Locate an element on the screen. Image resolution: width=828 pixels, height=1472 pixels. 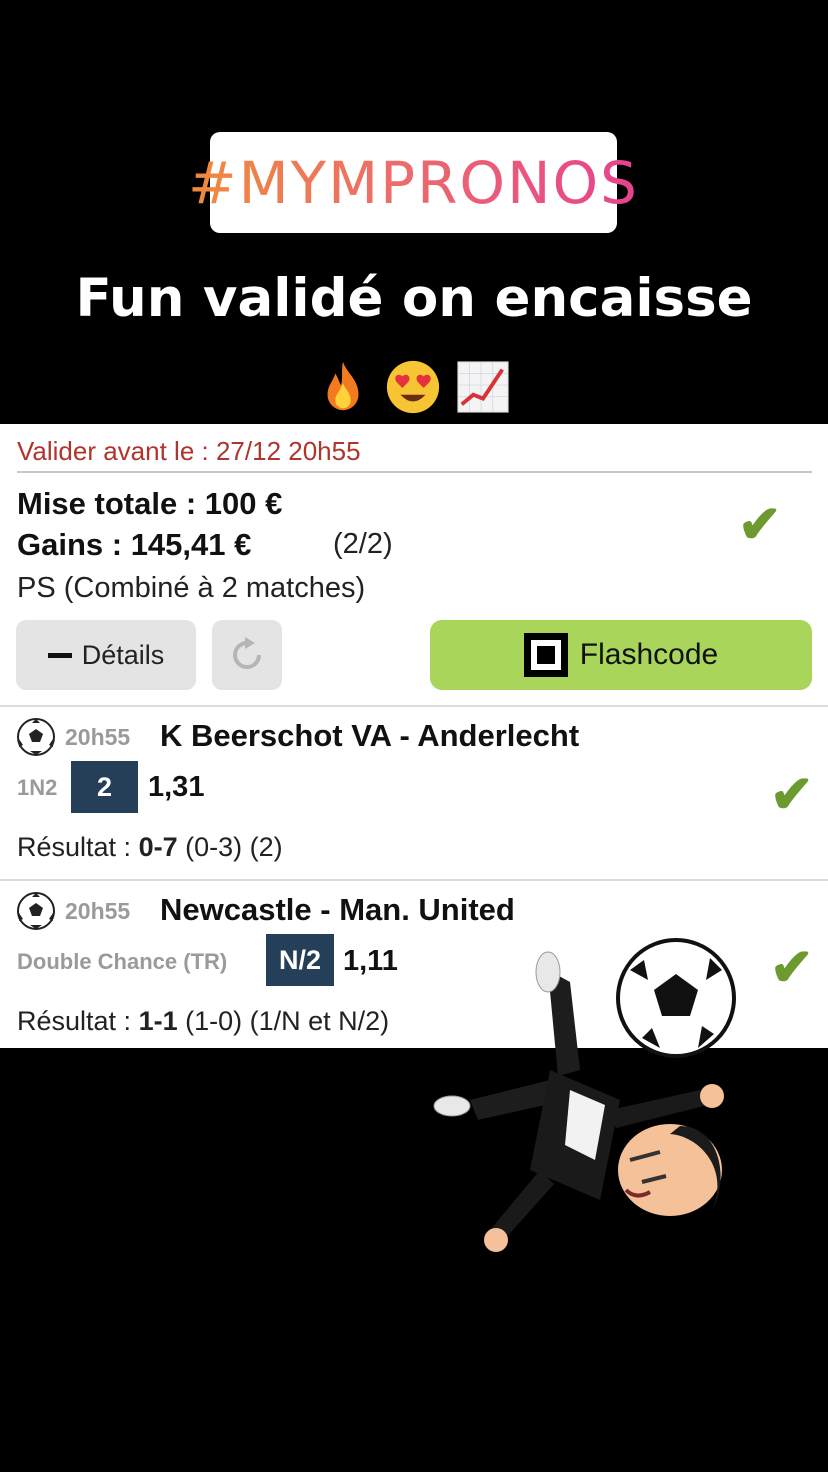
story-caption: Fun validé on encaisse is located at coordinates (414, 298).